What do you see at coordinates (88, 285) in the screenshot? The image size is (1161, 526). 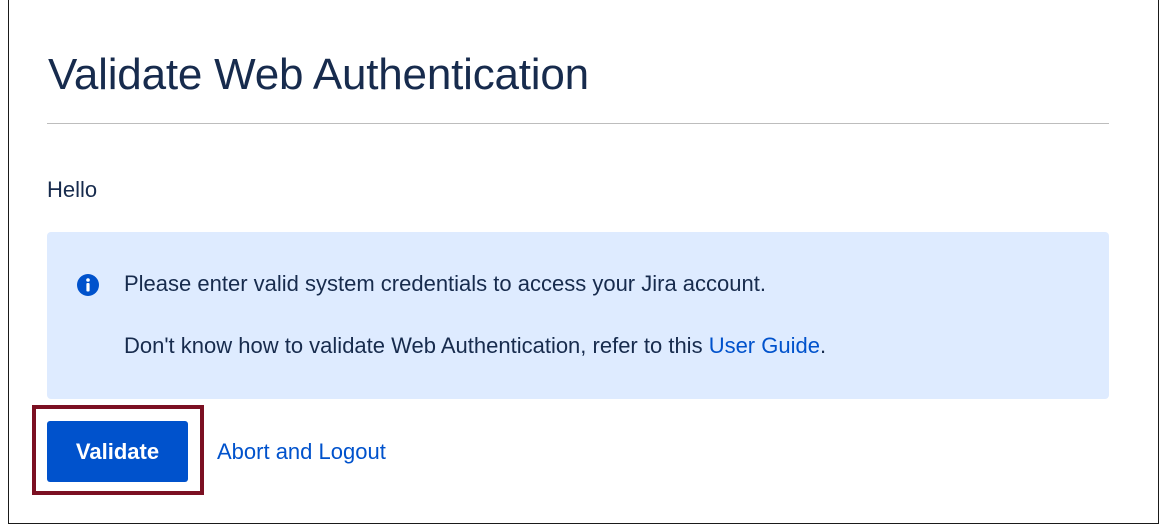 I see `info-icon` at bounding box center [88, 285].